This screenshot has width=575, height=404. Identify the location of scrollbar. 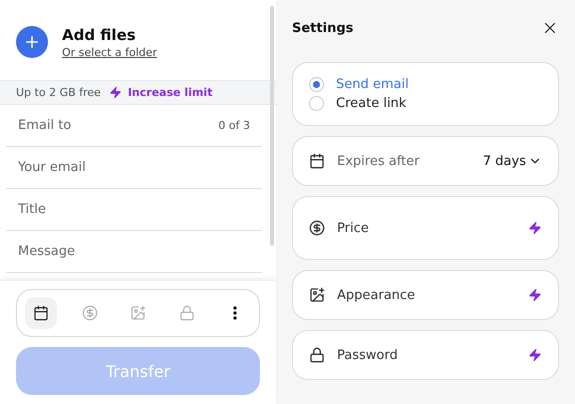
(272, 126).